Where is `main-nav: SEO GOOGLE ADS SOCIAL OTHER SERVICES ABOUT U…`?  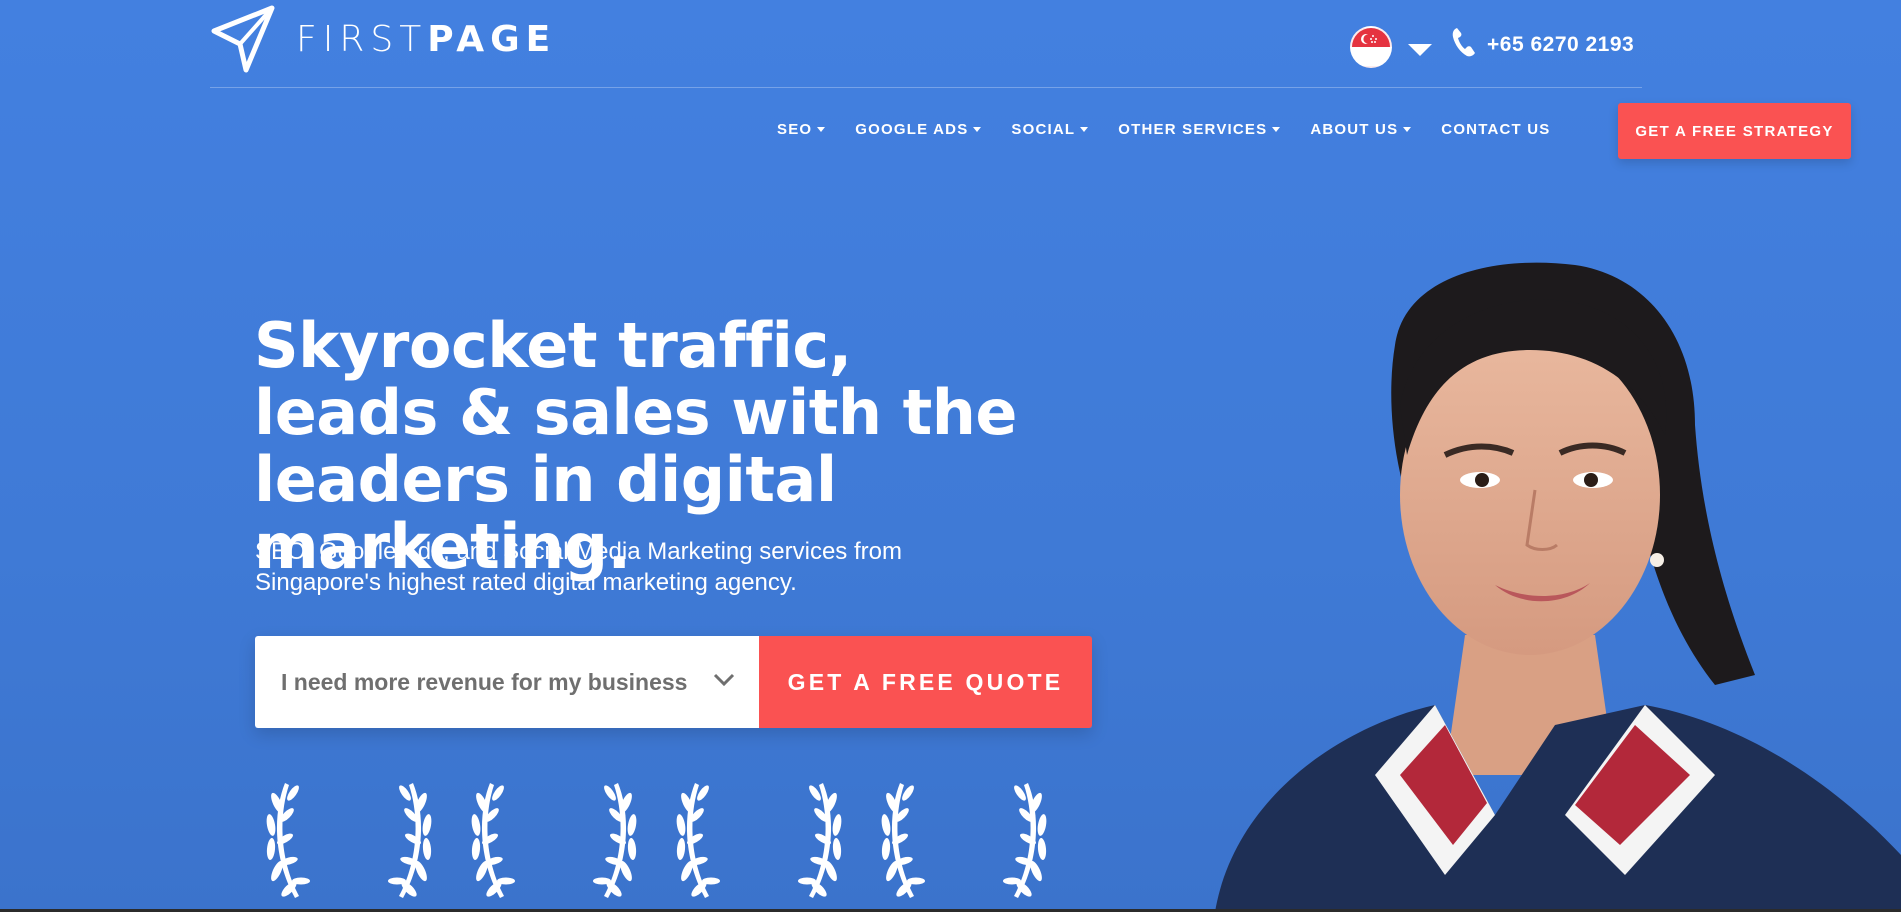
main-nav: SEO GOOGLE ADS SOCIAL OTHER SERVICES ABOUT U… is located at coordinates (1030, 132).